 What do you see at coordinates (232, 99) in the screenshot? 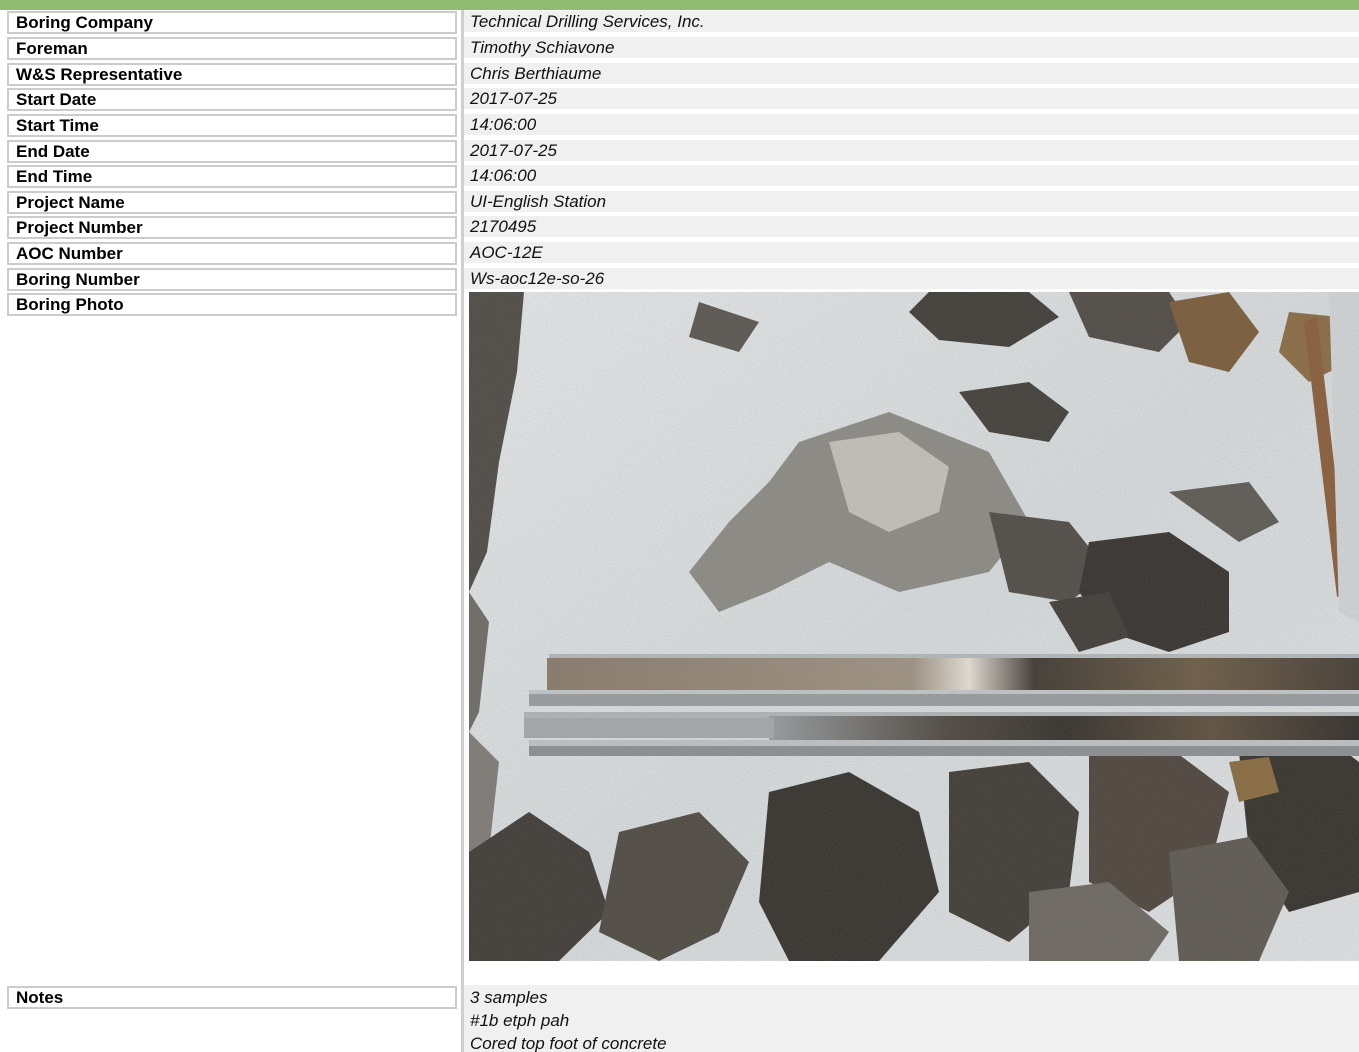
I see `field-label: Start Date` at bounding box center [232, 99].